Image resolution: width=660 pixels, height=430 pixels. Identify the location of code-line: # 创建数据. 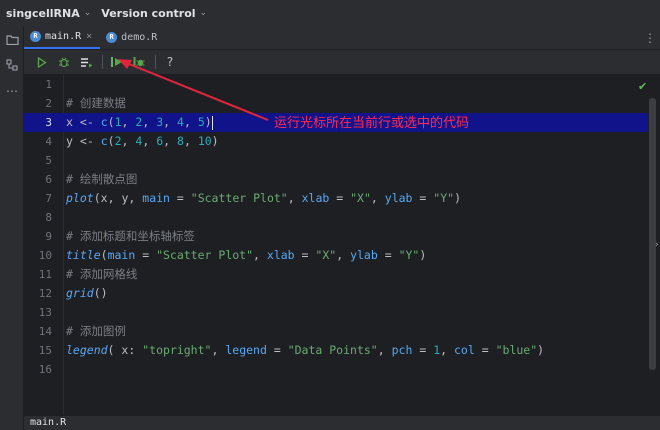
(96, 103).